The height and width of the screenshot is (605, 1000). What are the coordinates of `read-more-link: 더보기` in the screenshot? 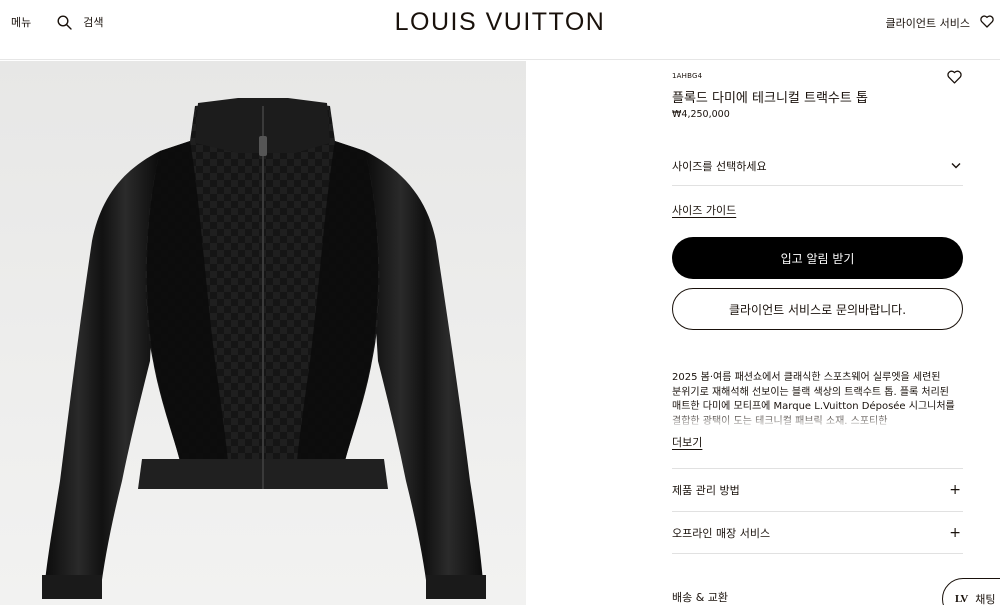 It's located at (687, 442).